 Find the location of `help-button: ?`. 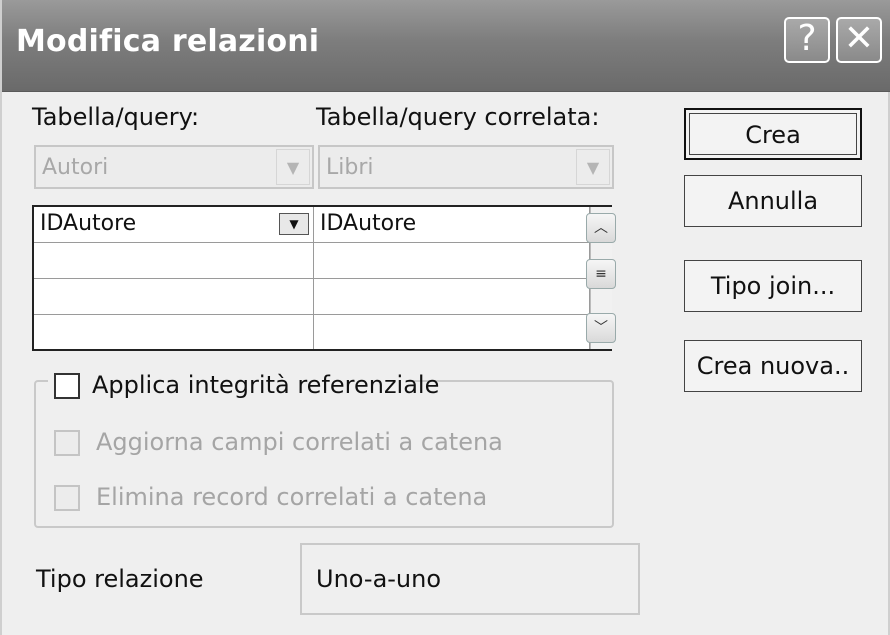

help-button: ? is located at coordinates (807, 40).